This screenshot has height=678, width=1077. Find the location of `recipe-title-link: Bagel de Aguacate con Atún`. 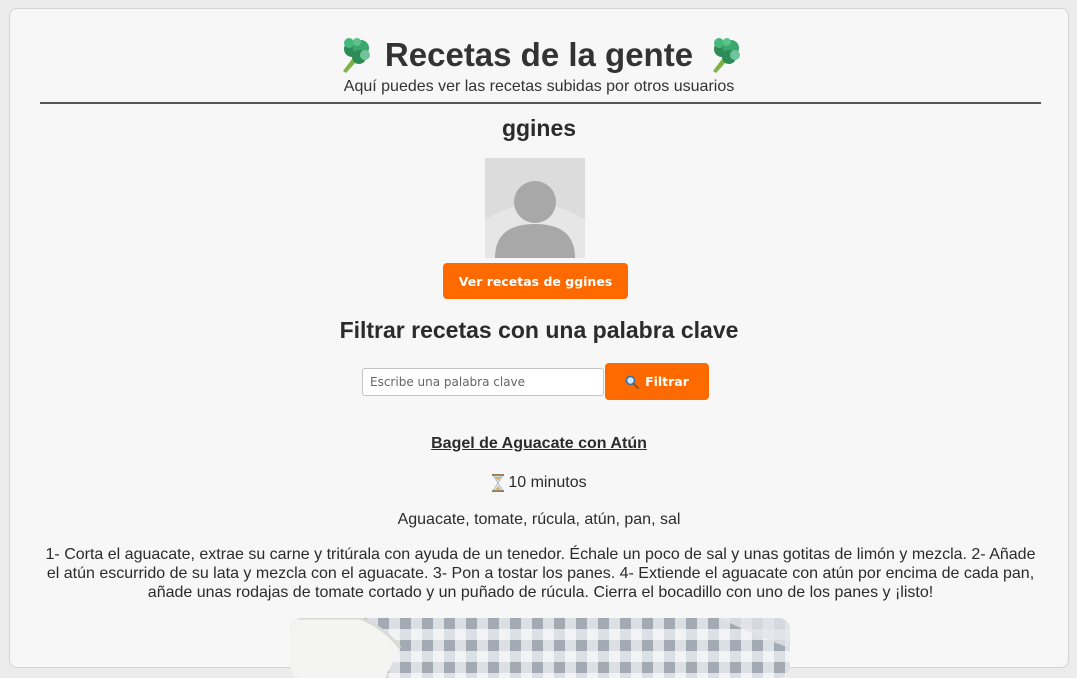

recipe-title-link: Bagel de Aguacate con Atún is located at coordinates (539, 444).